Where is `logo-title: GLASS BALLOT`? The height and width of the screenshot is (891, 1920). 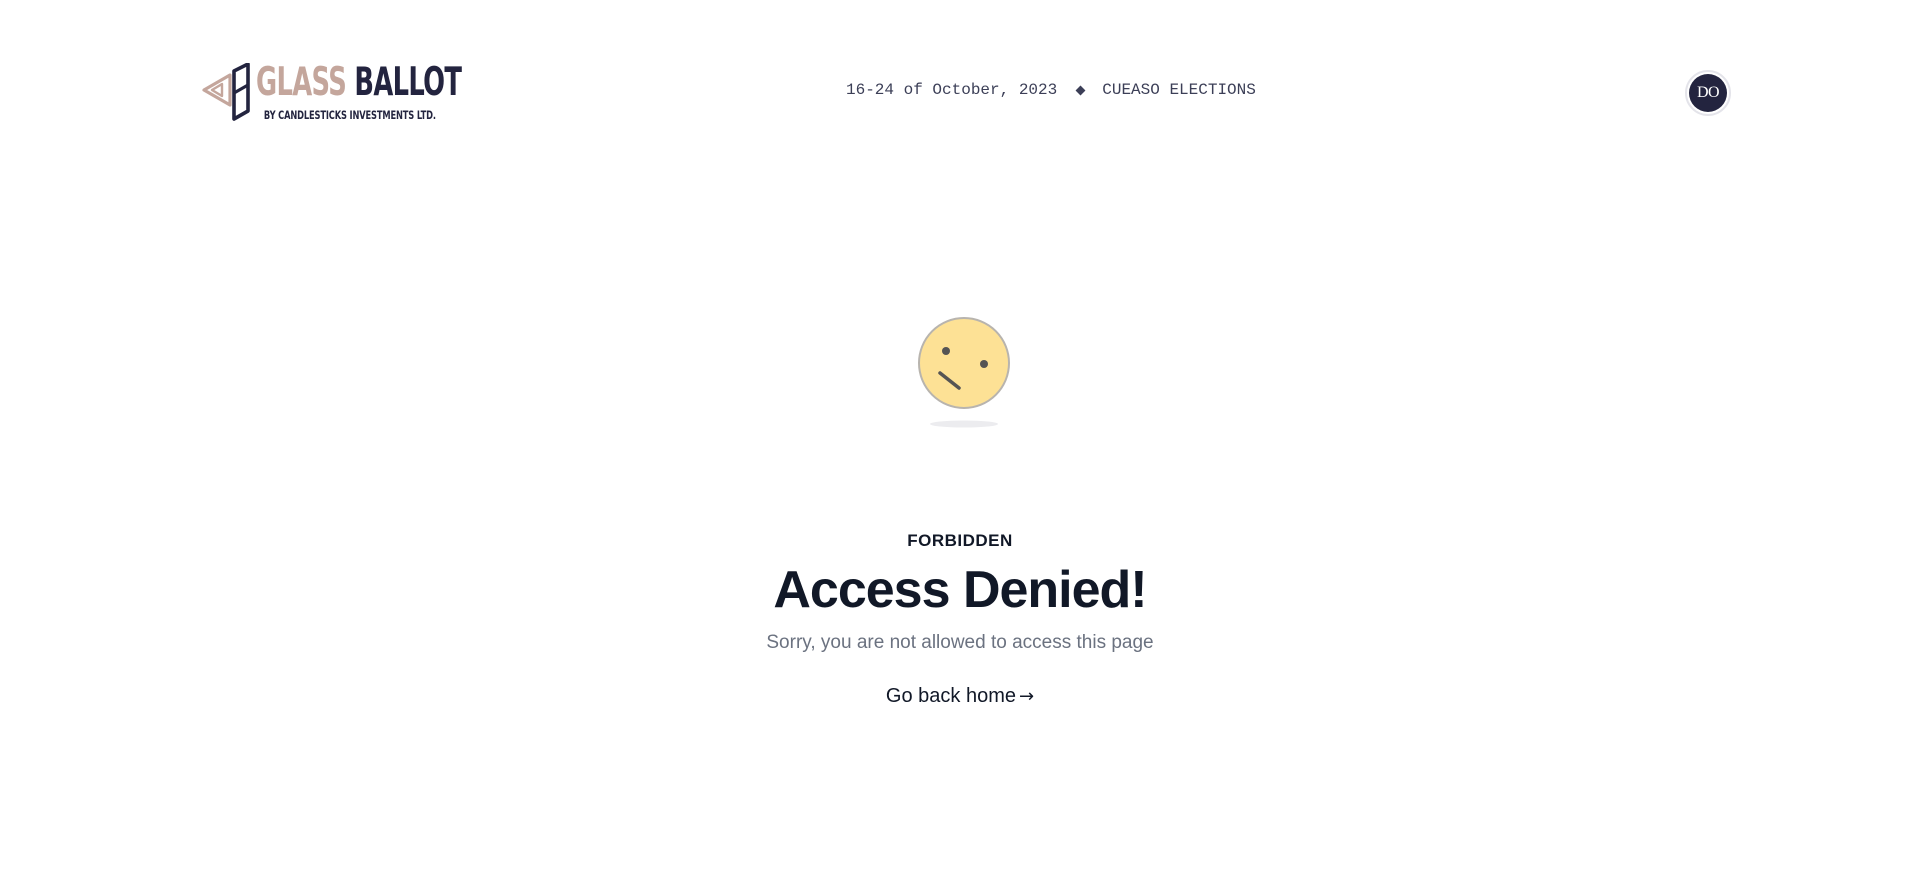 logo-title: GLASS BALLOT is located at coordinates (375, 83).